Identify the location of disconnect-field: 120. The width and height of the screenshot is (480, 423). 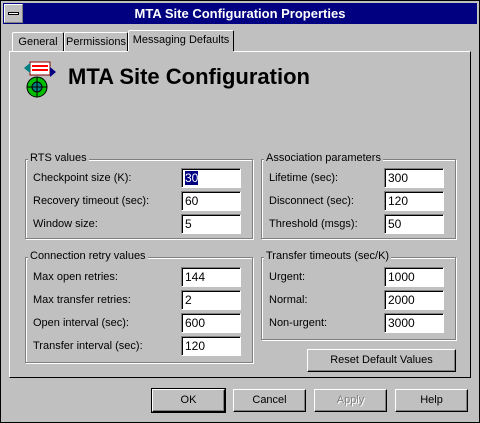
(414, 201).